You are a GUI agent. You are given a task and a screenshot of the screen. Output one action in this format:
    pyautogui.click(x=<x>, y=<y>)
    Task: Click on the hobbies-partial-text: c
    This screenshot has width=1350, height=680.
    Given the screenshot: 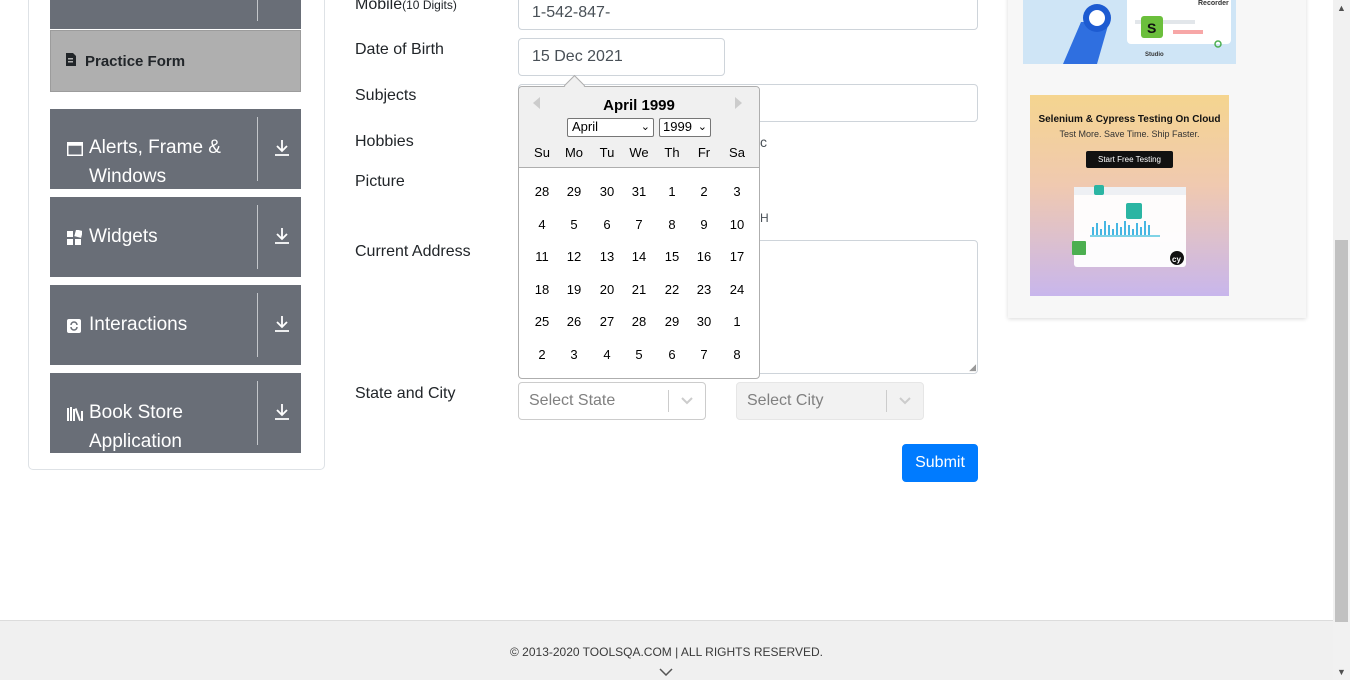 What is the action you would take?
    pyautogui.click(x=763, y=142)
    